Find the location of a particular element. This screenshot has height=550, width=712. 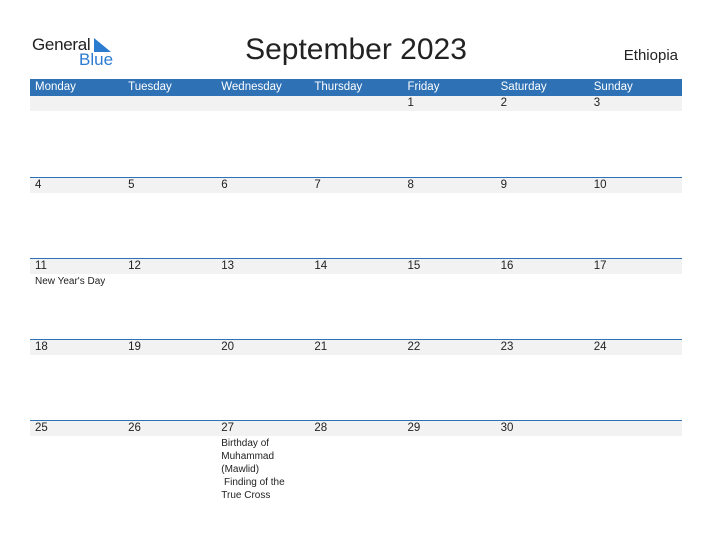

weekday-monday: Monday is located at coordinates (55, 87).